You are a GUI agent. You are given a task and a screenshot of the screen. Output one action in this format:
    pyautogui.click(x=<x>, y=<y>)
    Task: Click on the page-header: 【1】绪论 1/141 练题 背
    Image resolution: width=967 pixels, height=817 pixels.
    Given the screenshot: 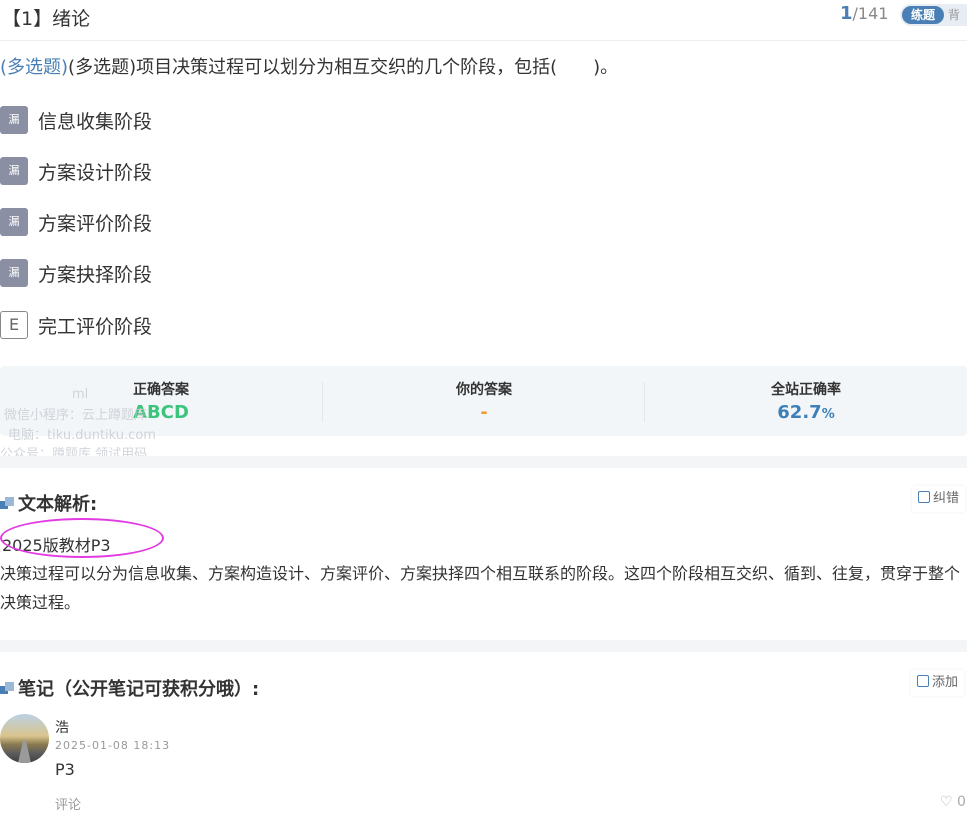 What is the action you would take?
    pyautogui.click(x=483, y=20)
    